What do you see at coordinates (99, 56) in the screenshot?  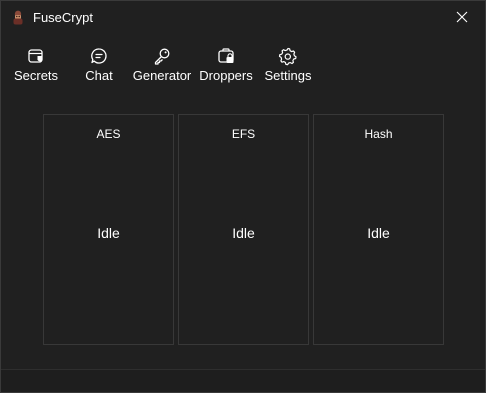 I see `chat-bubble-icon` at bounding box center [99, 56].